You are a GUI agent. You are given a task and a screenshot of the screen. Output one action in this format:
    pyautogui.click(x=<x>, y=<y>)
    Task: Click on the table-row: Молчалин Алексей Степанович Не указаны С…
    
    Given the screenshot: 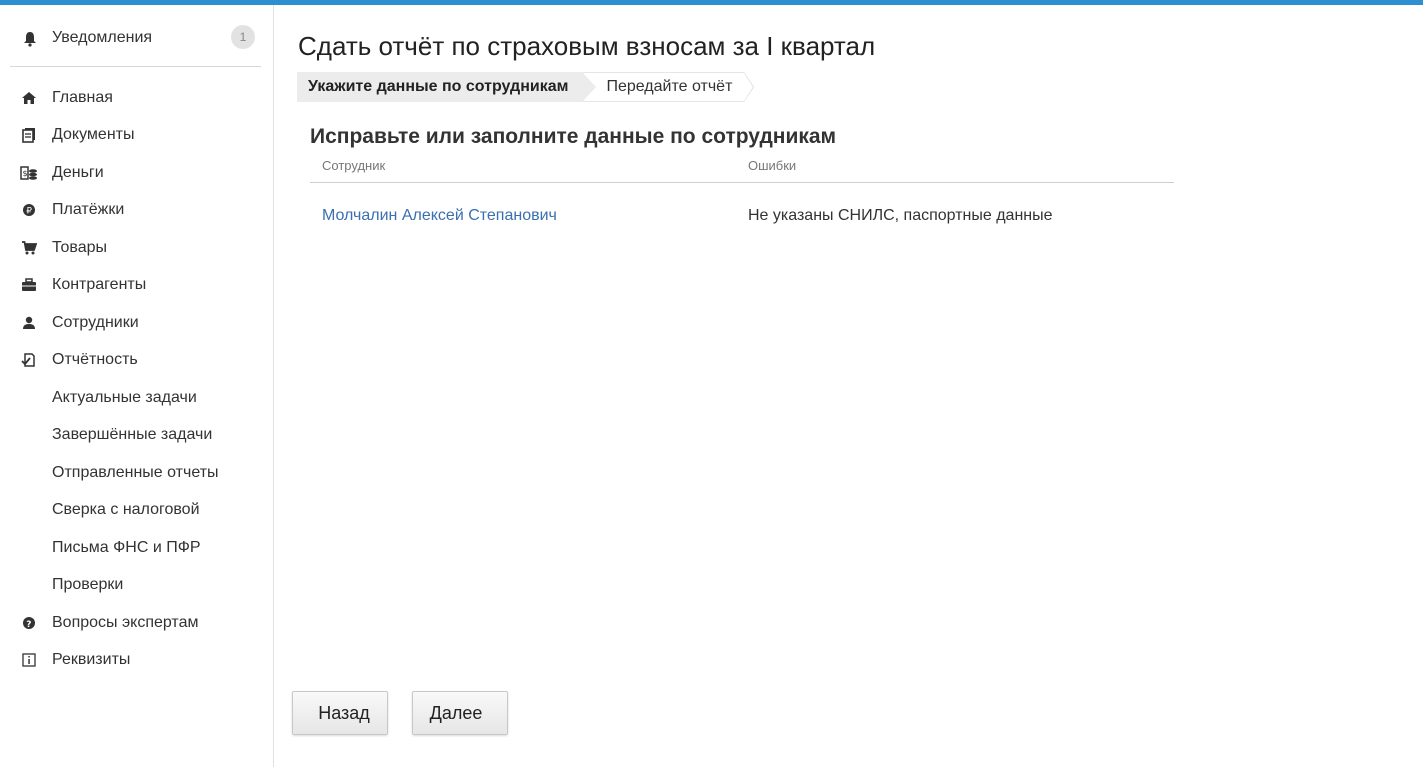 What is the action you would take?
    pyautogui.click(x=742, y=216)
    